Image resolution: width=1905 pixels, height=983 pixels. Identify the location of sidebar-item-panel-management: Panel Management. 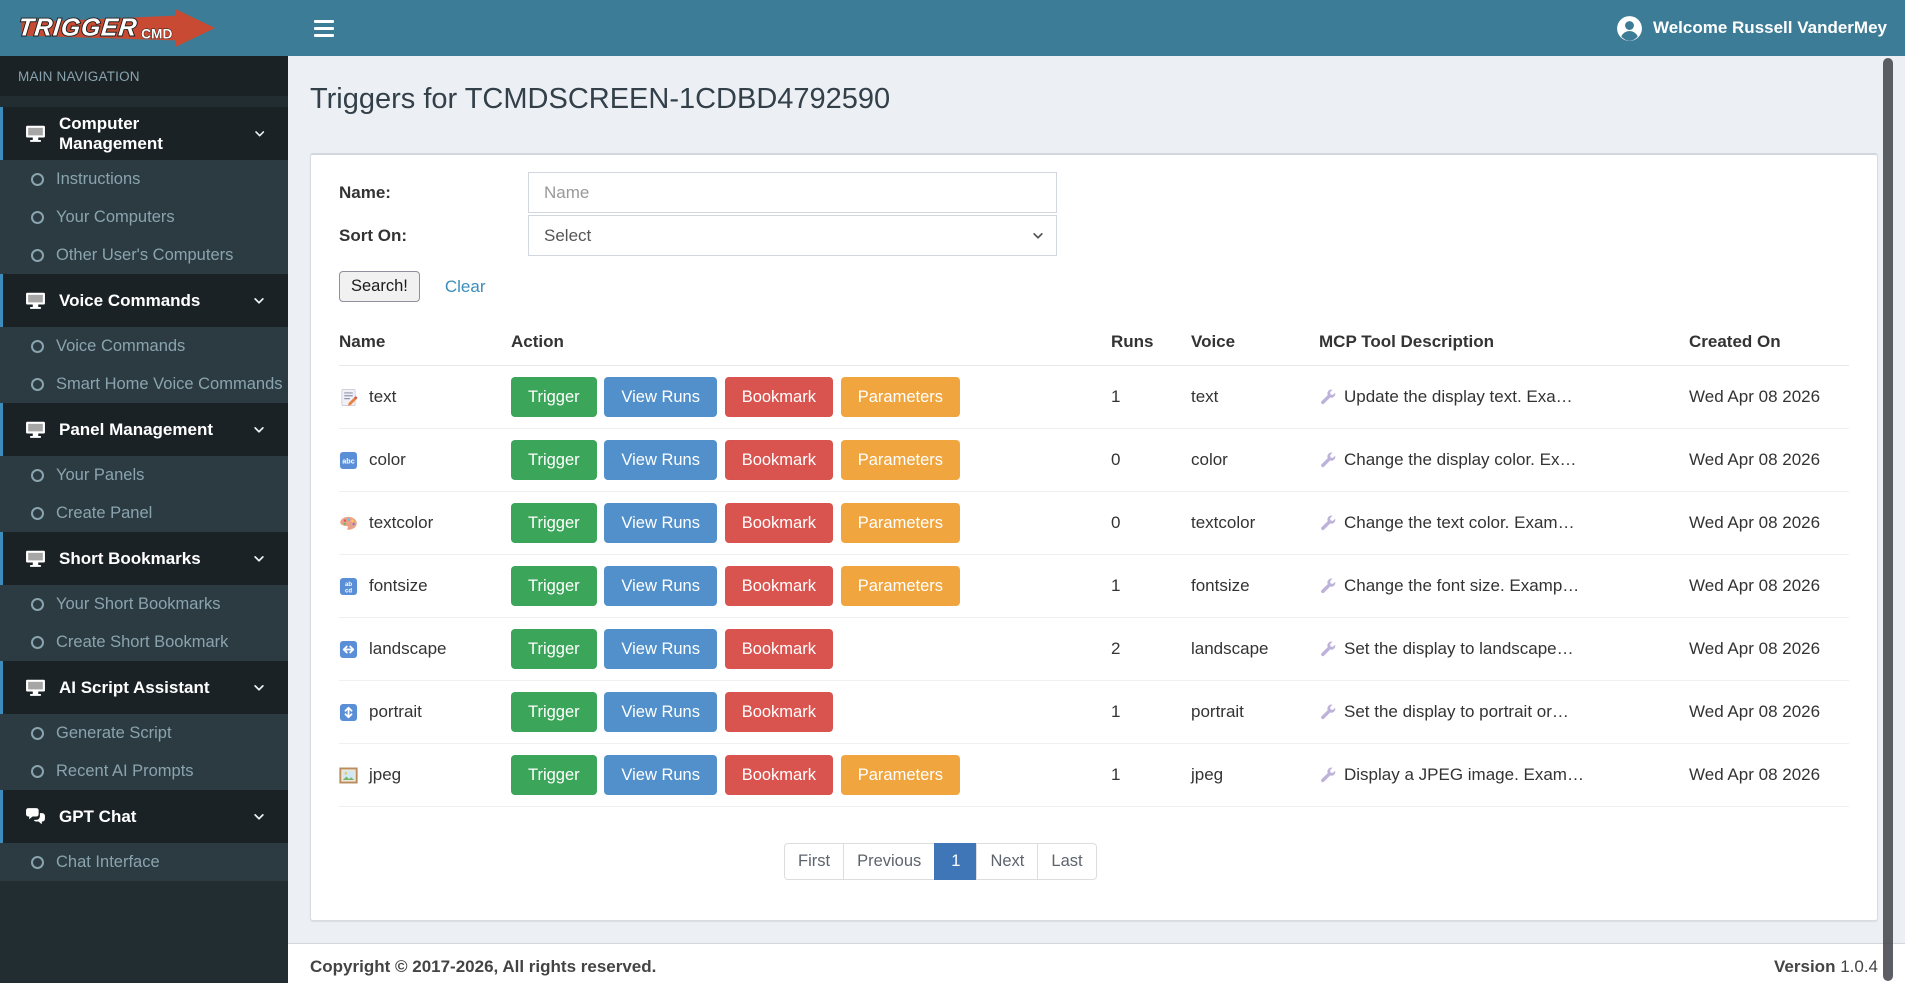
(144, 429).